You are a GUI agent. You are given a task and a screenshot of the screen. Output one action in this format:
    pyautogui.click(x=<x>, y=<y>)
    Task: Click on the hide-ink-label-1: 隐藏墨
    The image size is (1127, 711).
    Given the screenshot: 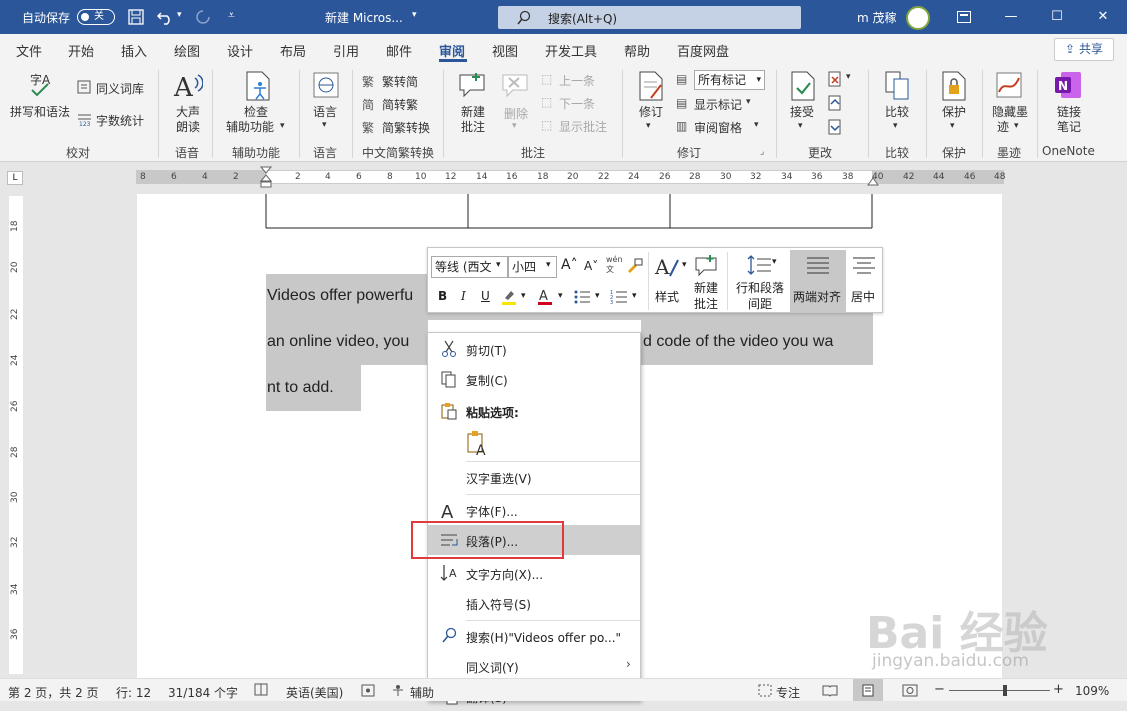 What is the action you would take?
    pyautogui.click(x=1010, y=112)
    